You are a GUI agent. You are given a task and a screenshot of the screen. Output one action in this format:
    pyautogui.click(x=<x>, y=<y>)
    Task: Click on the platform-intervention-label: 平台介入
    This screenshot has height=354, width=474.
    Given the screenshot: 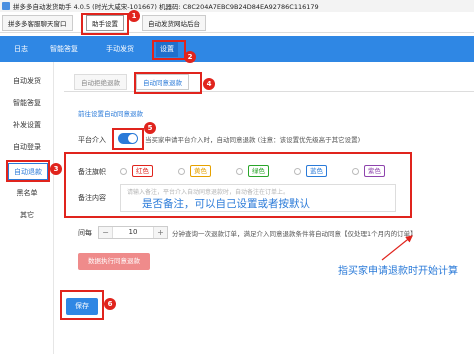 What is the action you would take?
    pyautogui.click(x=92, y=140)
    